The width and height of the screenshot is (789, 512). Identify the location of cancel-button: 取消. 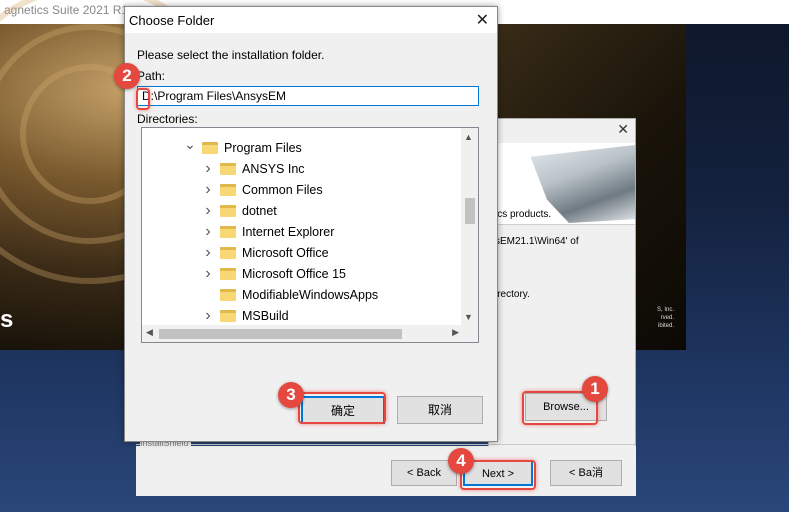
(440, 410).